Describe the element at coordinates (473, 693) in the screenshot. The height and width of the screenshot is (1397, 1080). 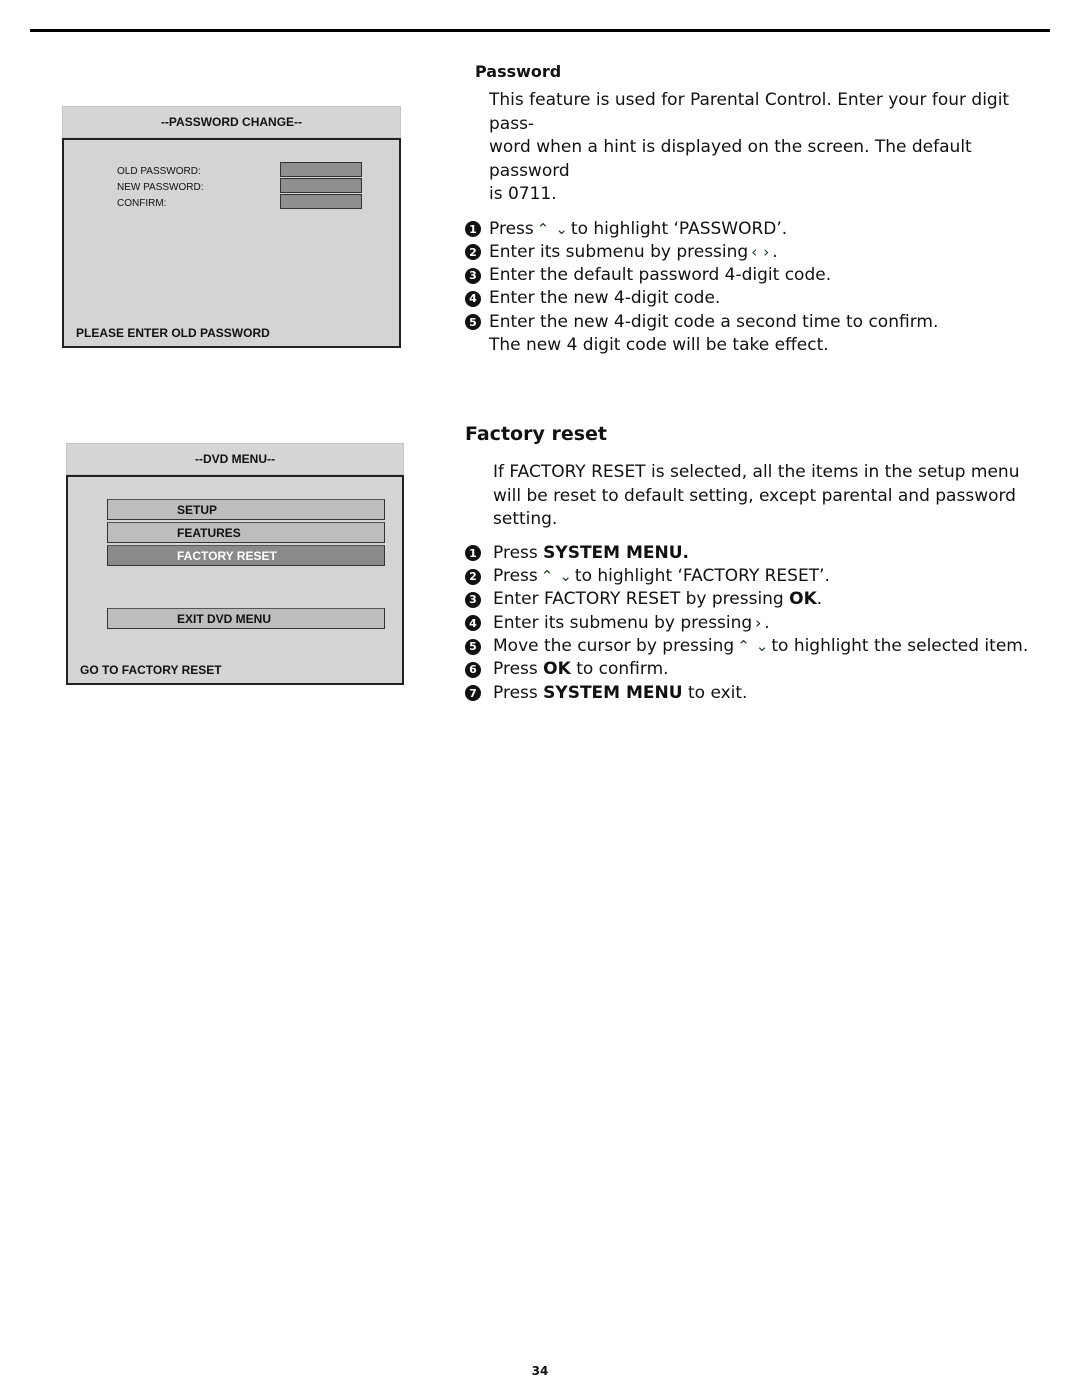
I see `step-number: 7` at that location.